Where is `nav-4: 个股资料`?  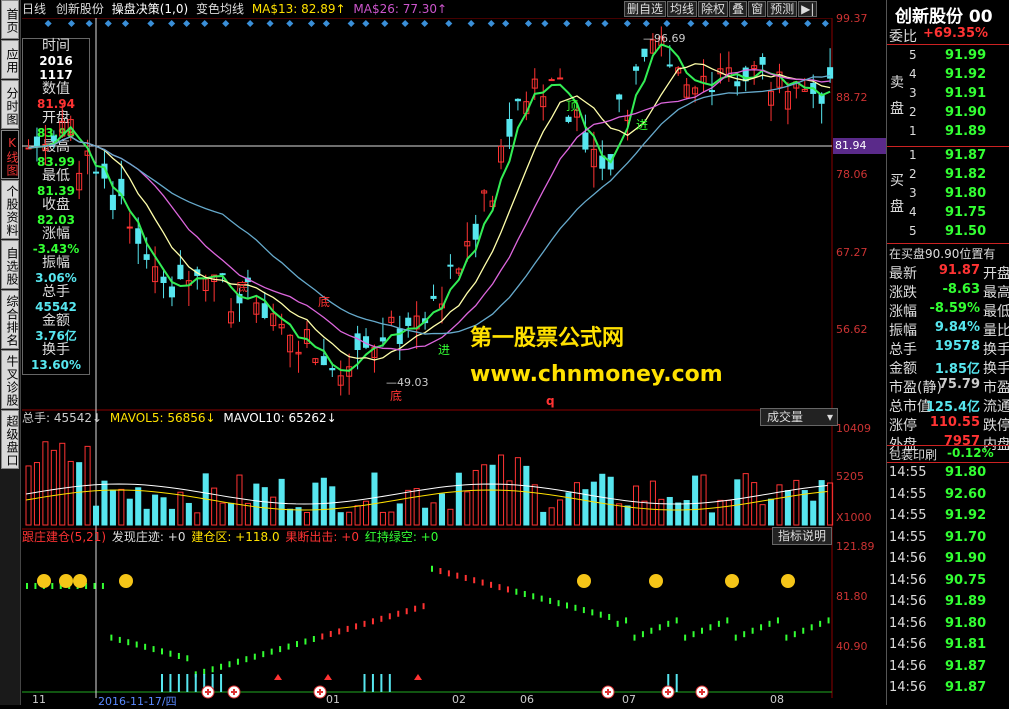 nav-4: 个股资料 is located at coordinates (10, 209).